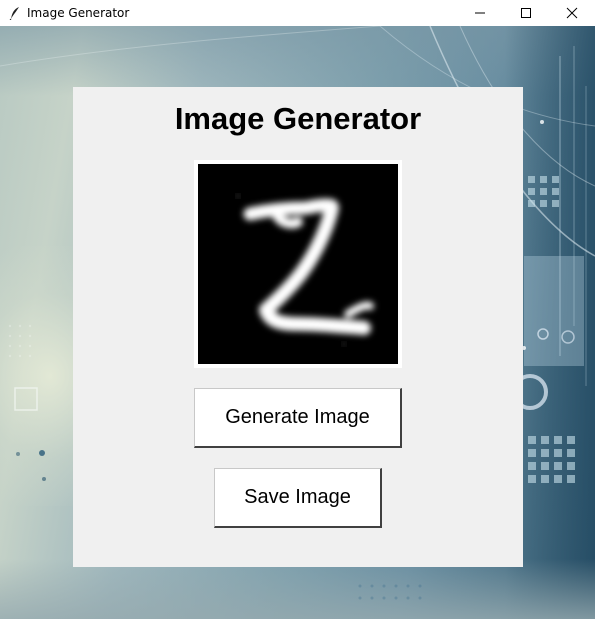 This screenshot has width=595, height=619. What do you see at coordinates (297, 13) in the screenshot?
I see `title-bar: Image Generator` at bounding box center [297, 13].